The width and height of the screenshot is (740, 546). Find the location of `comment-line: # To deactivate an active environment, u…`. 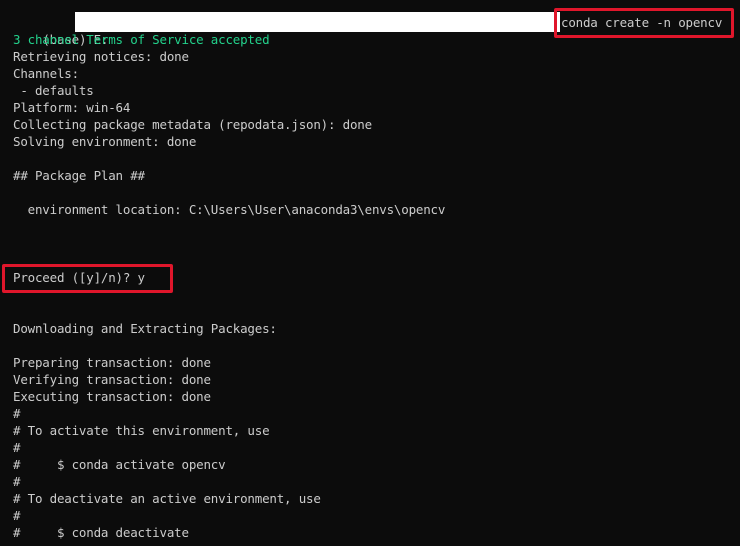

comment-line: # To deactivate an active environment, u… is located at coordinates (167, 498).